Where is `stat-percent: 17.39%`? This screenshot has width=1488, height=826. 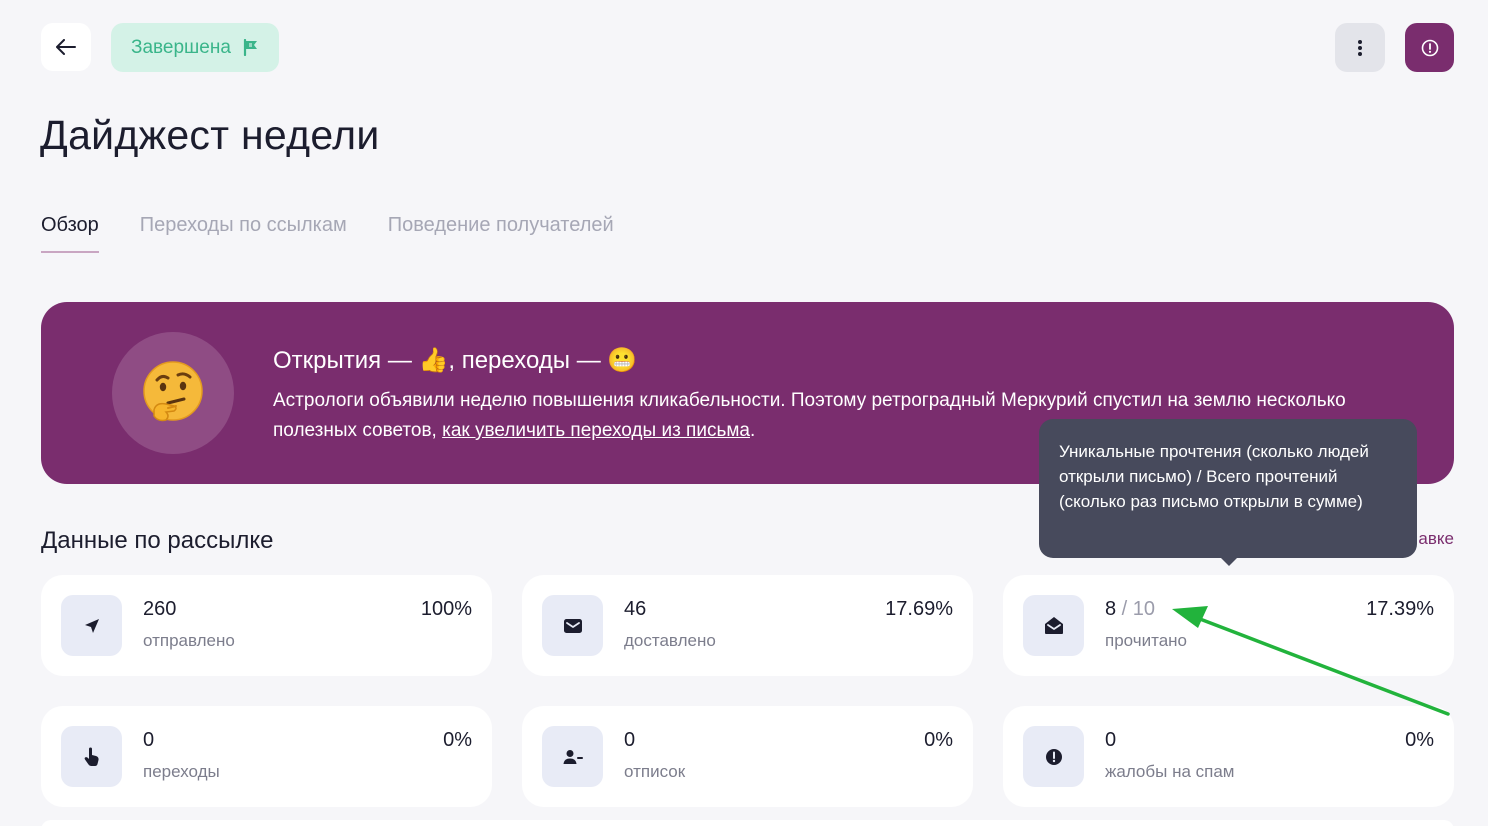 stat-percent: 17.39% is located at coordinates (1400, 609).